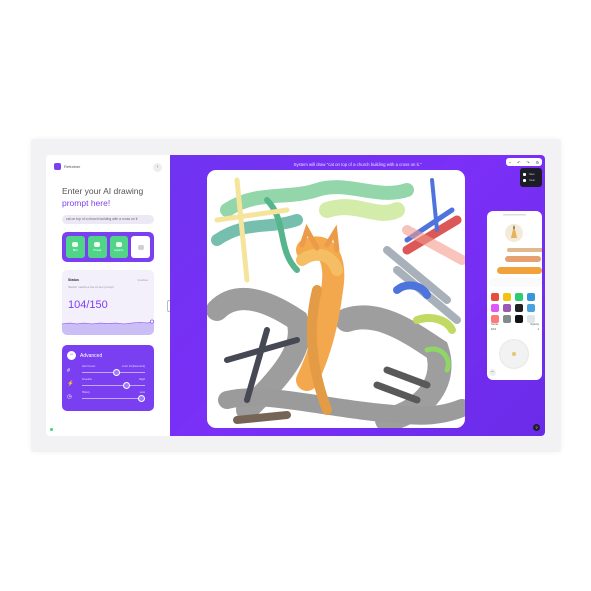 The image size is (591, 591). I want to click on tool-palette: Stroke Opacity 10.0 1 −, so click(515, 295).